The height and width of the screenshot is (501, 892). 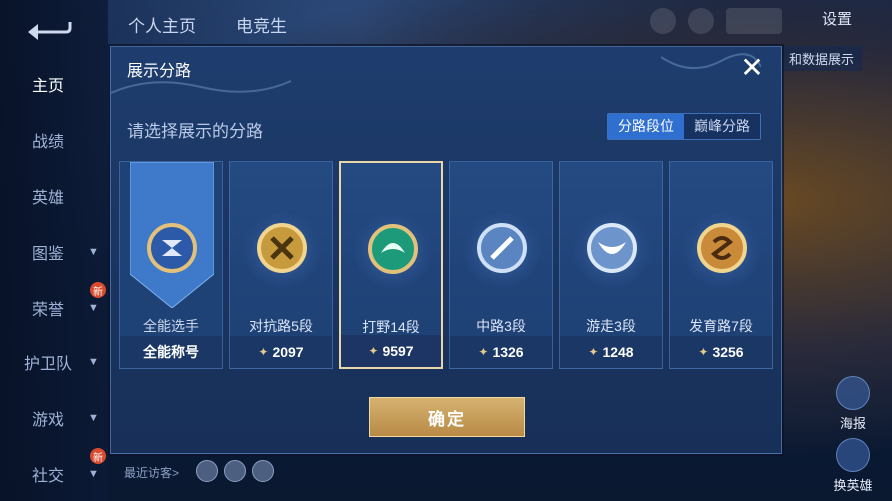 I want to click on lane-value: ✦ 9597, so click(x=391, y=351).